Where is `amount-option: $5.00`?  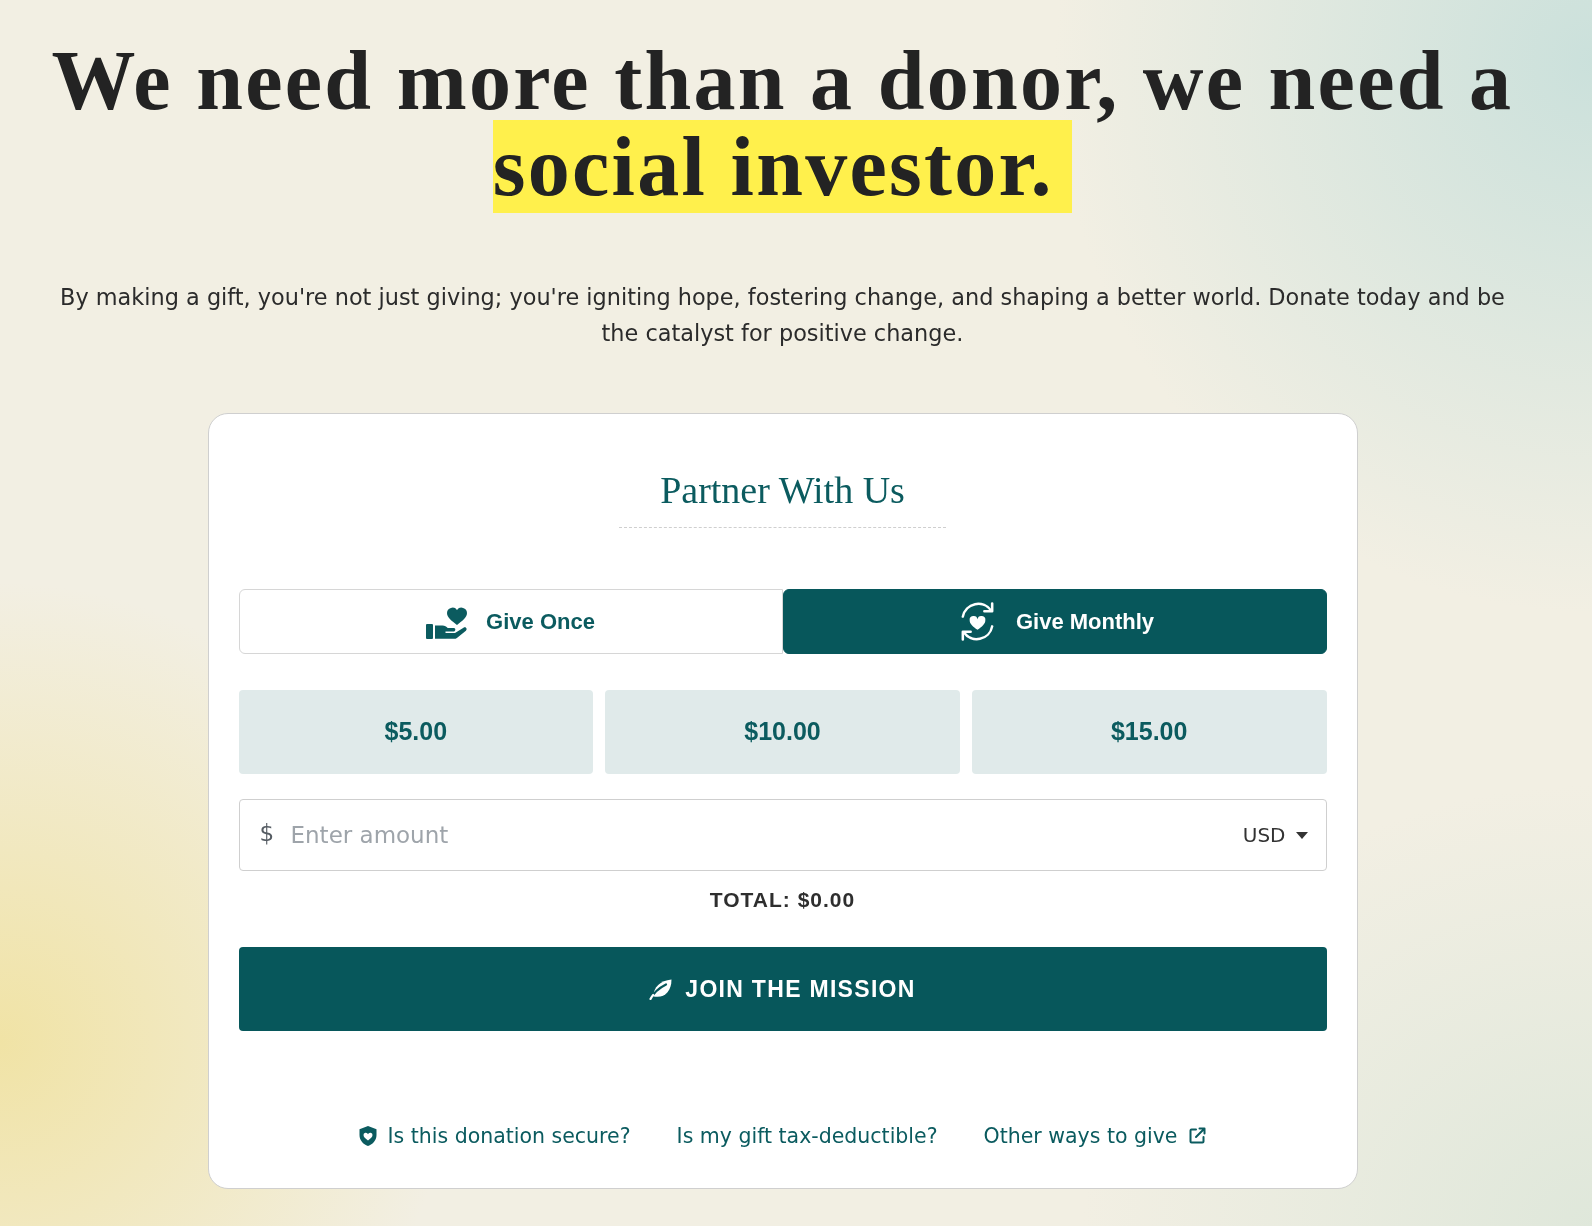 amount-option: $5.00 is located at coordinates (416, 732).